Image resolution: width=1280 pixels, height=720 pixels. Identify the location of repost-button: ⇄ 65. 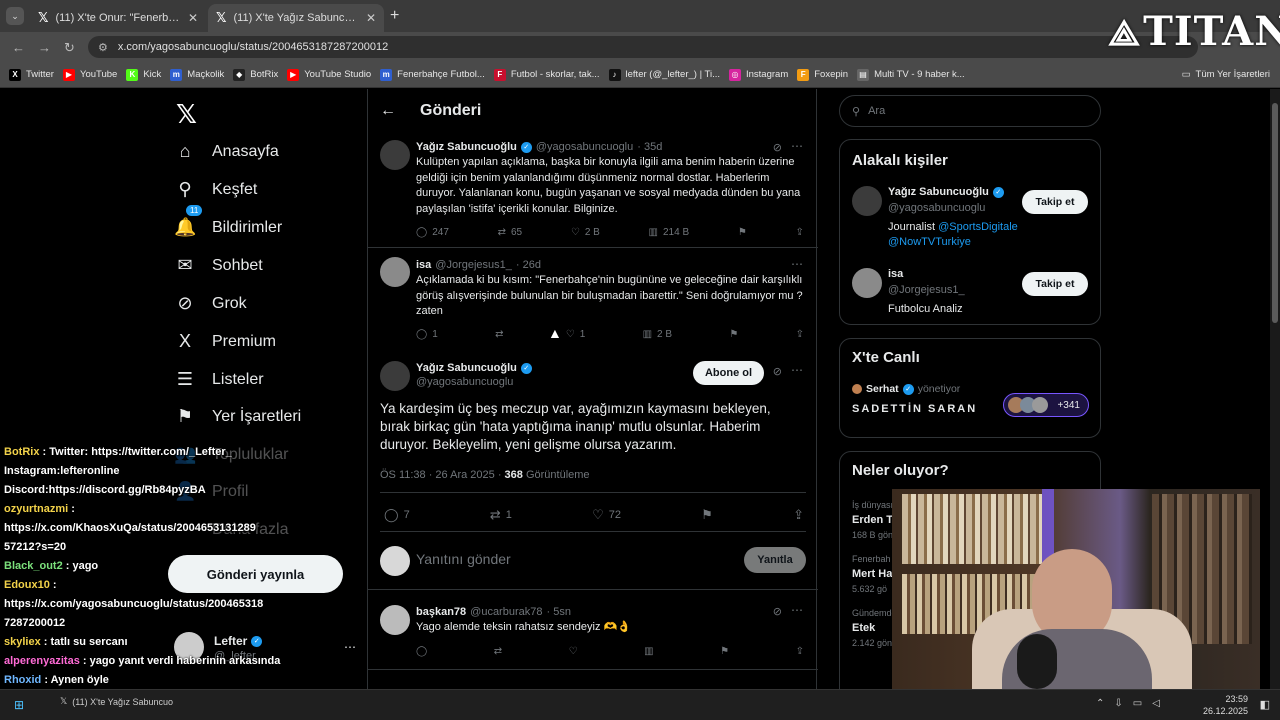
(510, 232).